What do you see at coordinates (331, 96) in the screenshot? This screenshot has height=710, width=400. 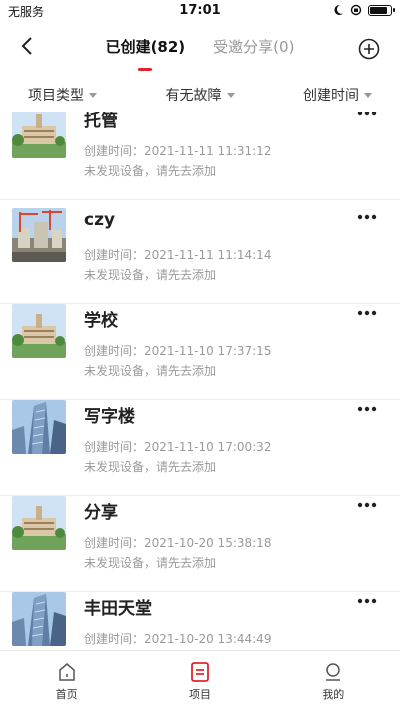 I see `filter-created-time-label: 创建时间` at bounding box center [331, 96].